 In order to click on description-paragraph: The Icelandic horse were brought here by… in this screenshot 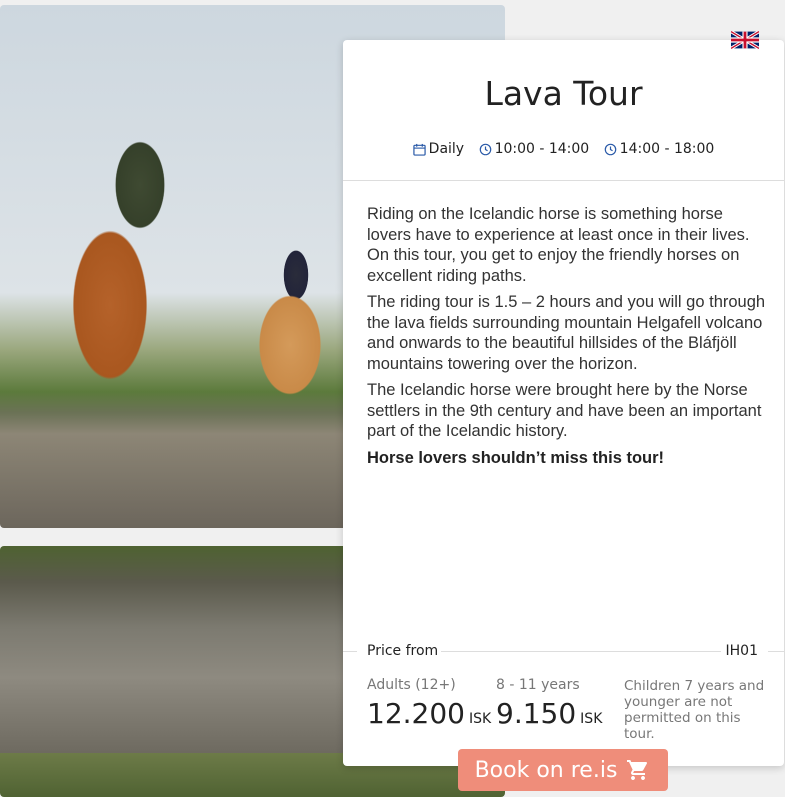, I will do `click(564, 410)`.